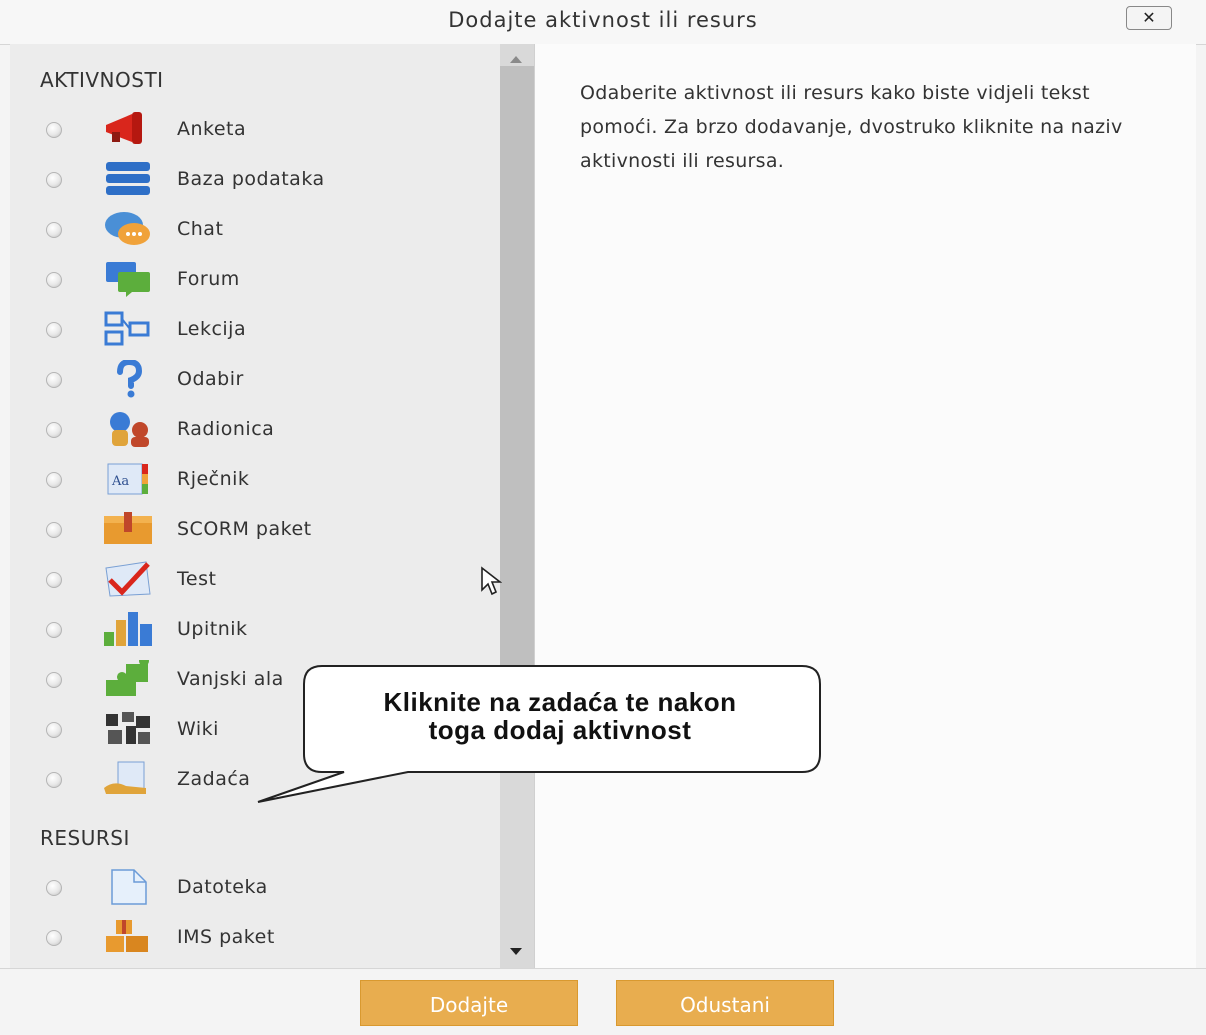  I want to click on callout-line-1: Kliknite na zadaća te nakon, so click(560, 702).